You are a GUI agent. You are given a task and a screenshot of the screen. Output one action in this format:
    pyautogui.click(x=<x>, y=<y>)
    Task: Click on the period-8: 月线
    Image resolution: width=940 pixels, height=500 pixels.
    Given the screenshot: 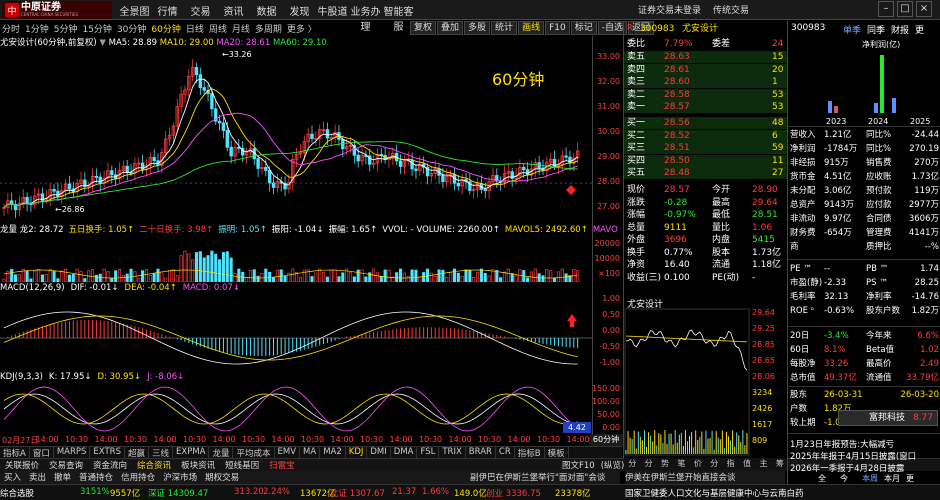 What is the action you would take?
    pyautogui.click(x=241, y=28)
    